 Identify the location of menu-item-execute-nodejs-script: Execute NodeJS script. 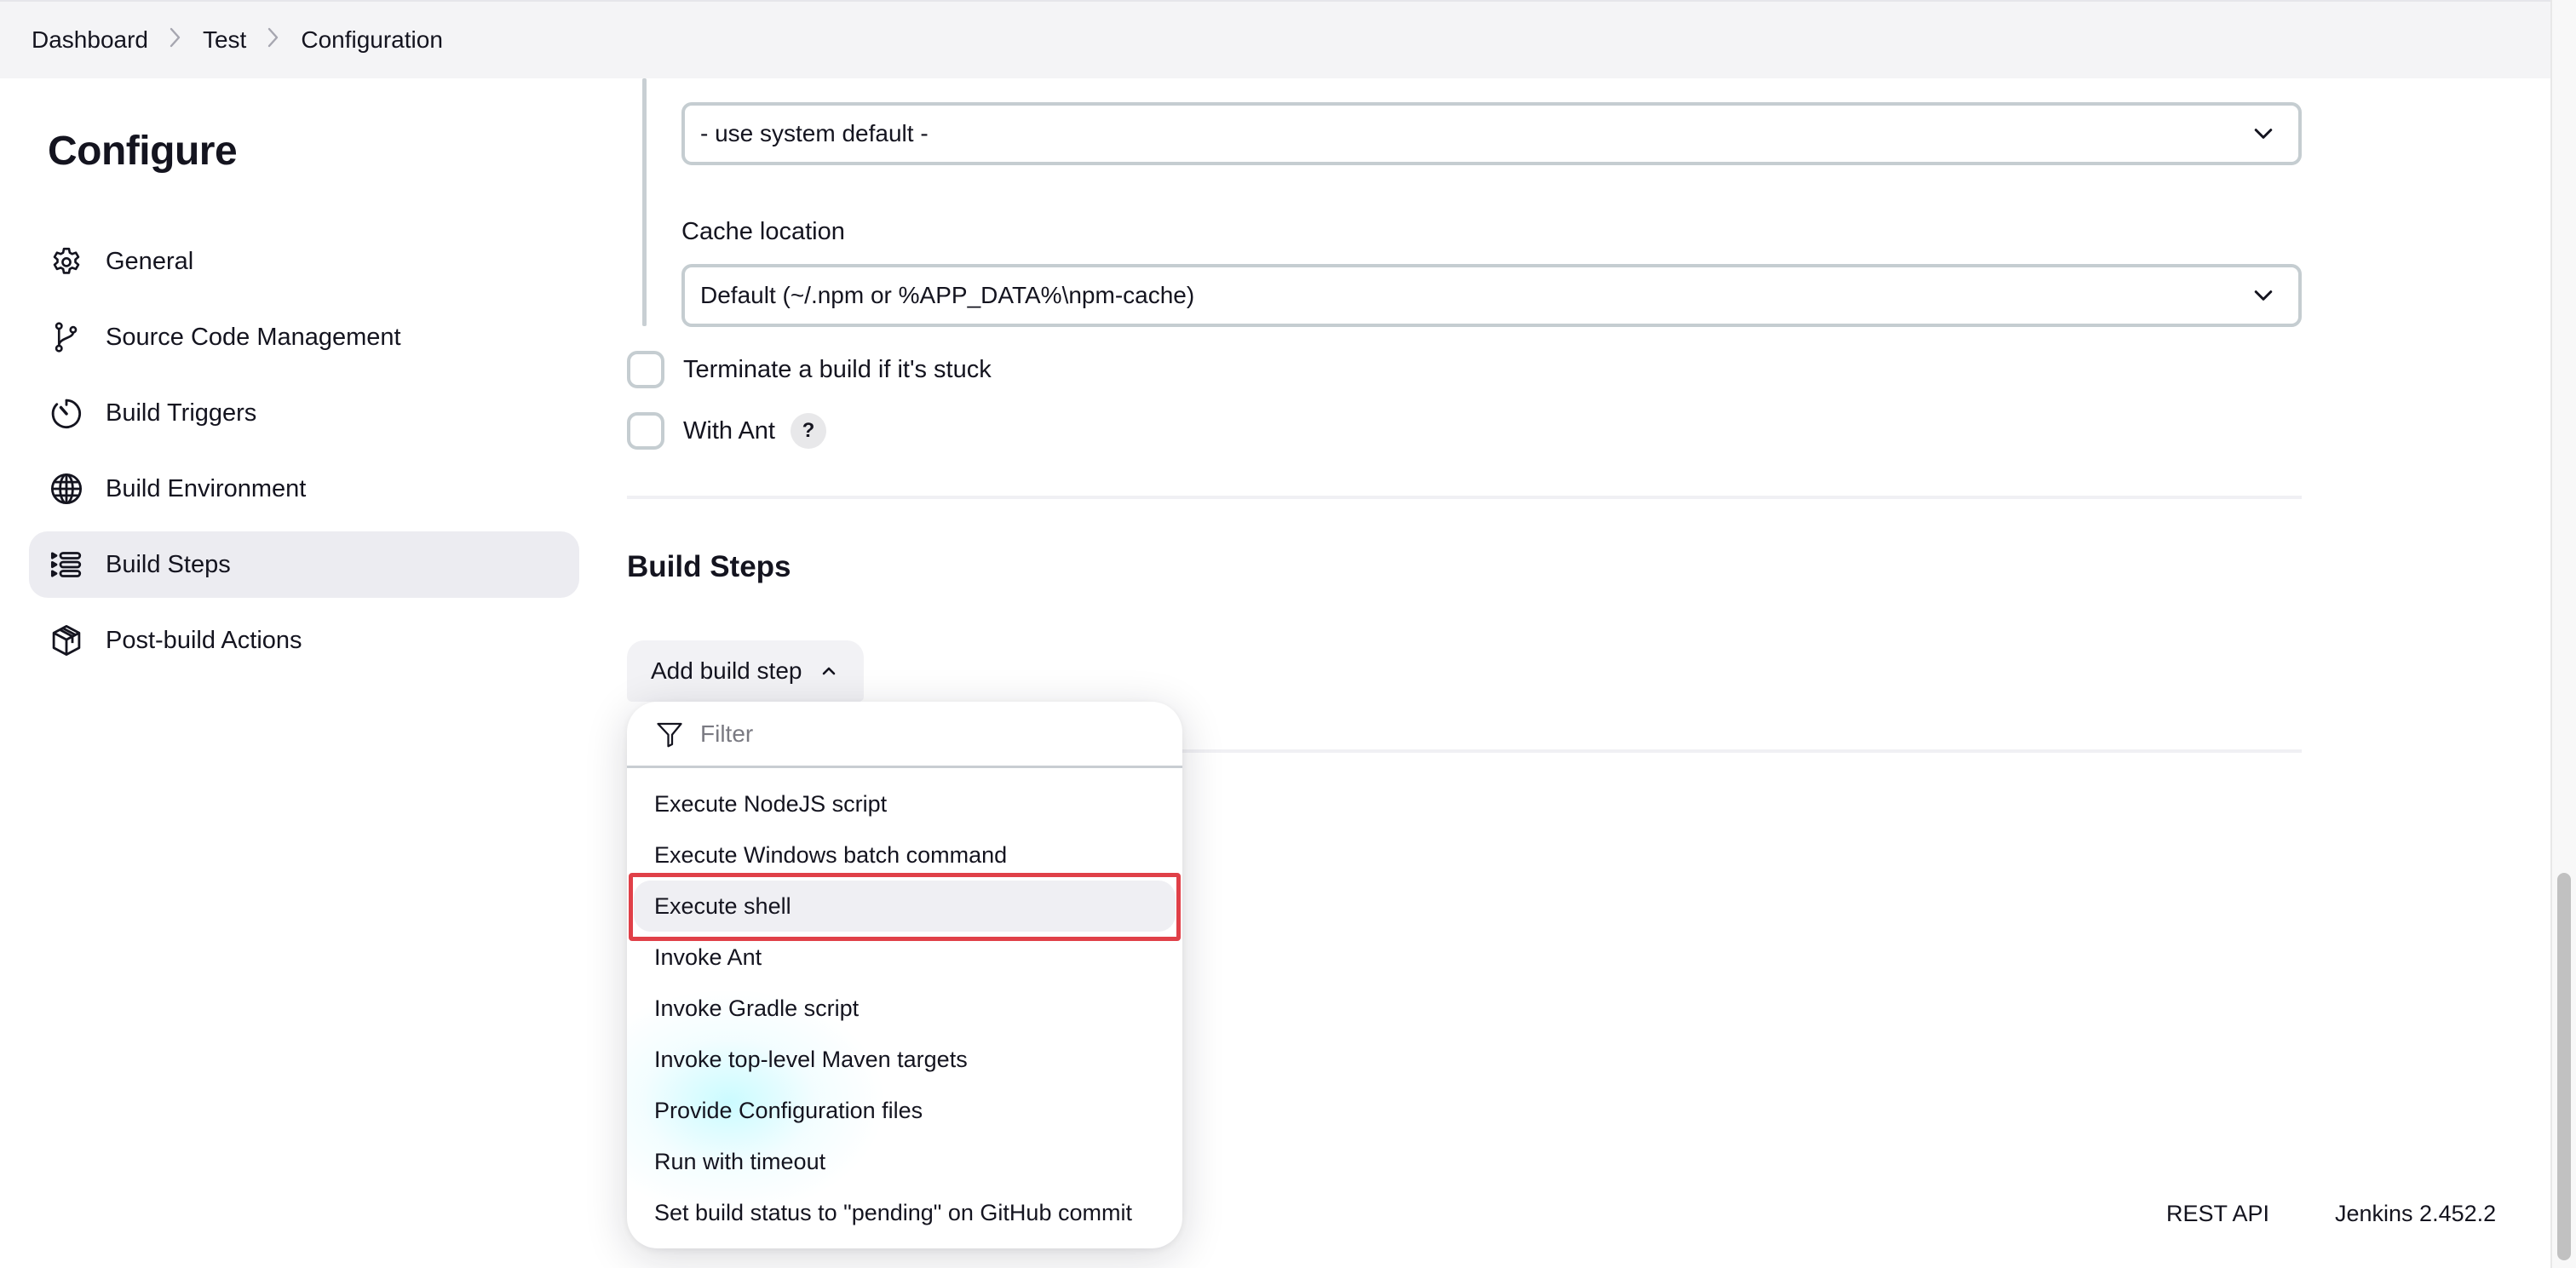
(905, 803).